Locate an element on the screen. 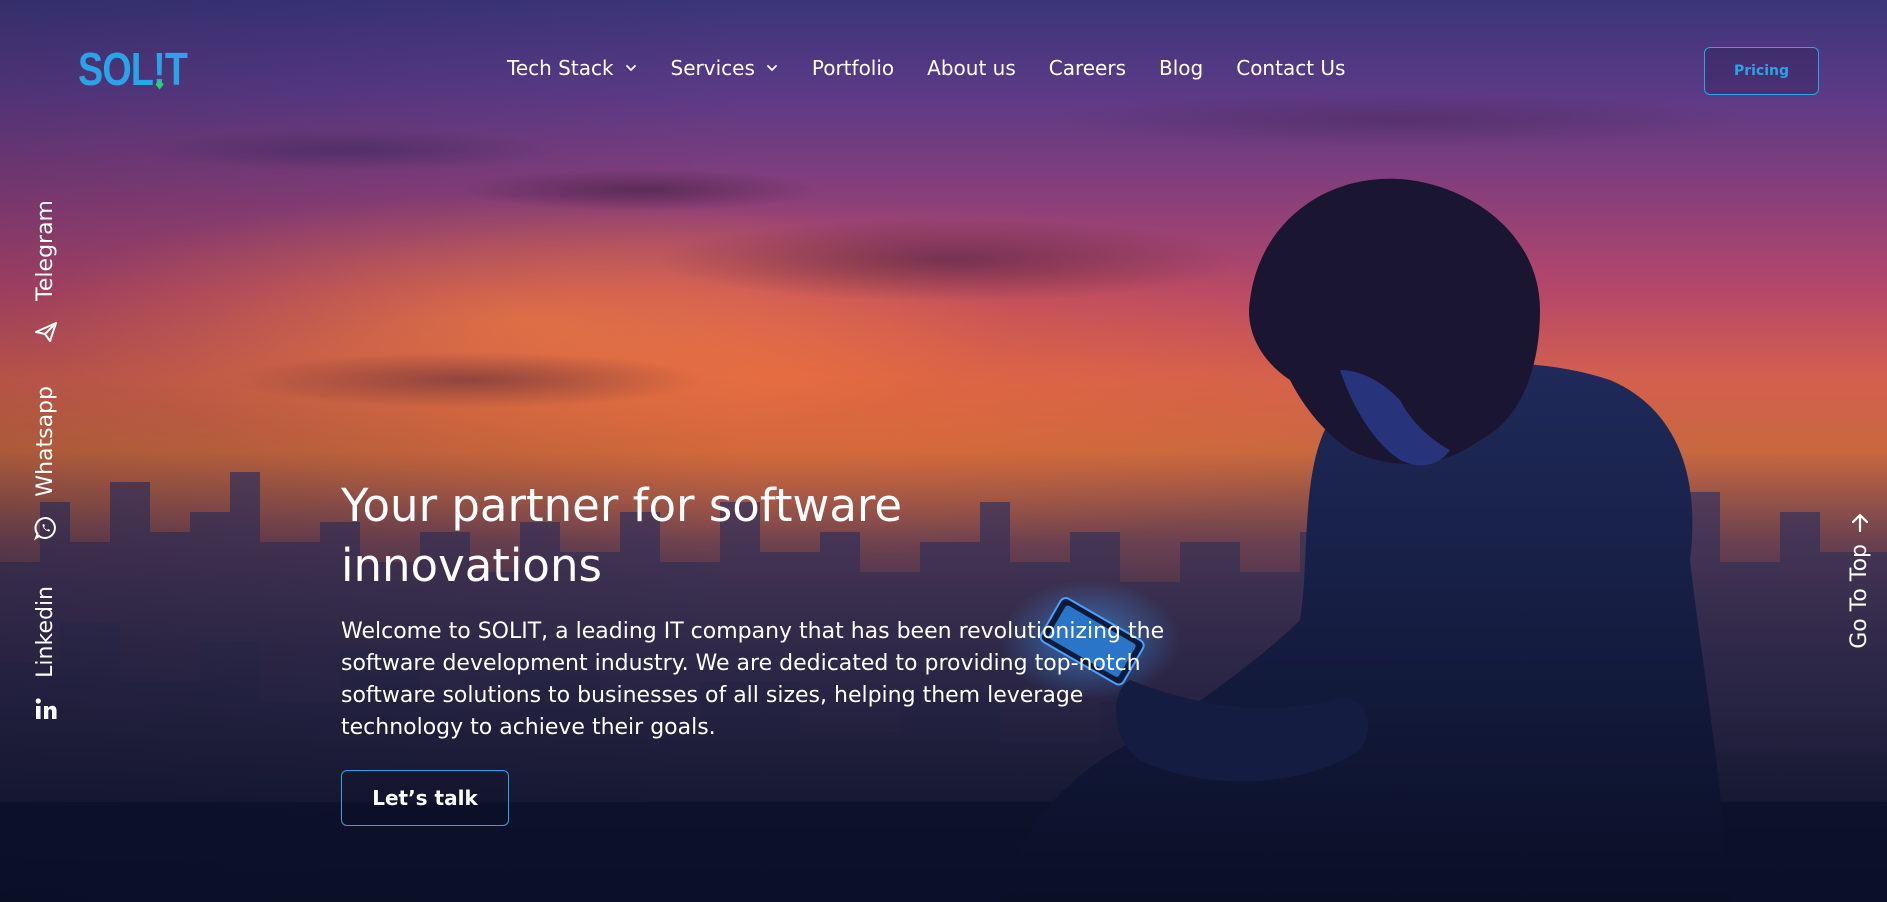  social-link-label: Telegram is located at coordinates (45, 250).